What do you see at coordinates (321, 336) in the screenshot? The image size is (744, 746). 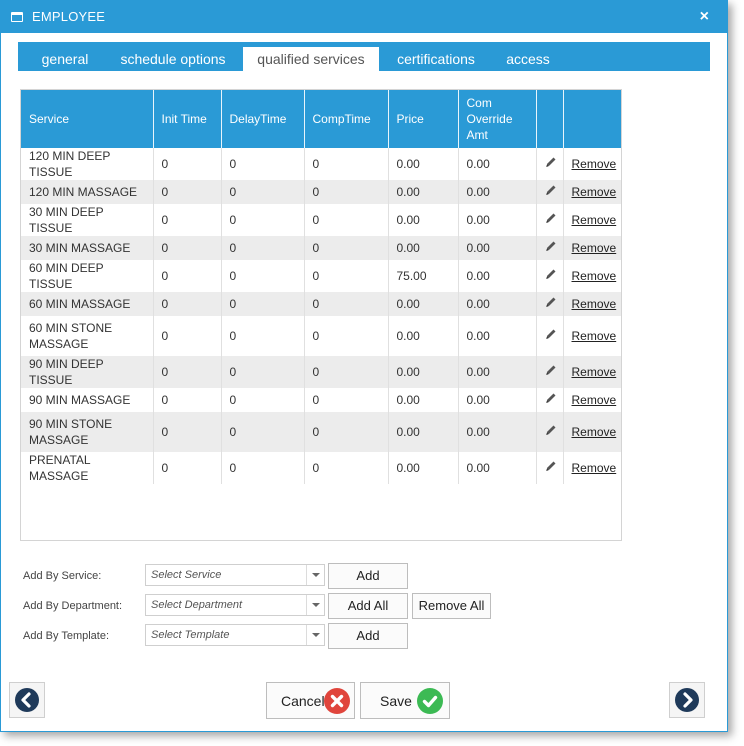 I see `table-row: 60 MIN STONE MASSAGE 0 0 0 0.00 0.00 Remove` at bounding box center [321, 336].